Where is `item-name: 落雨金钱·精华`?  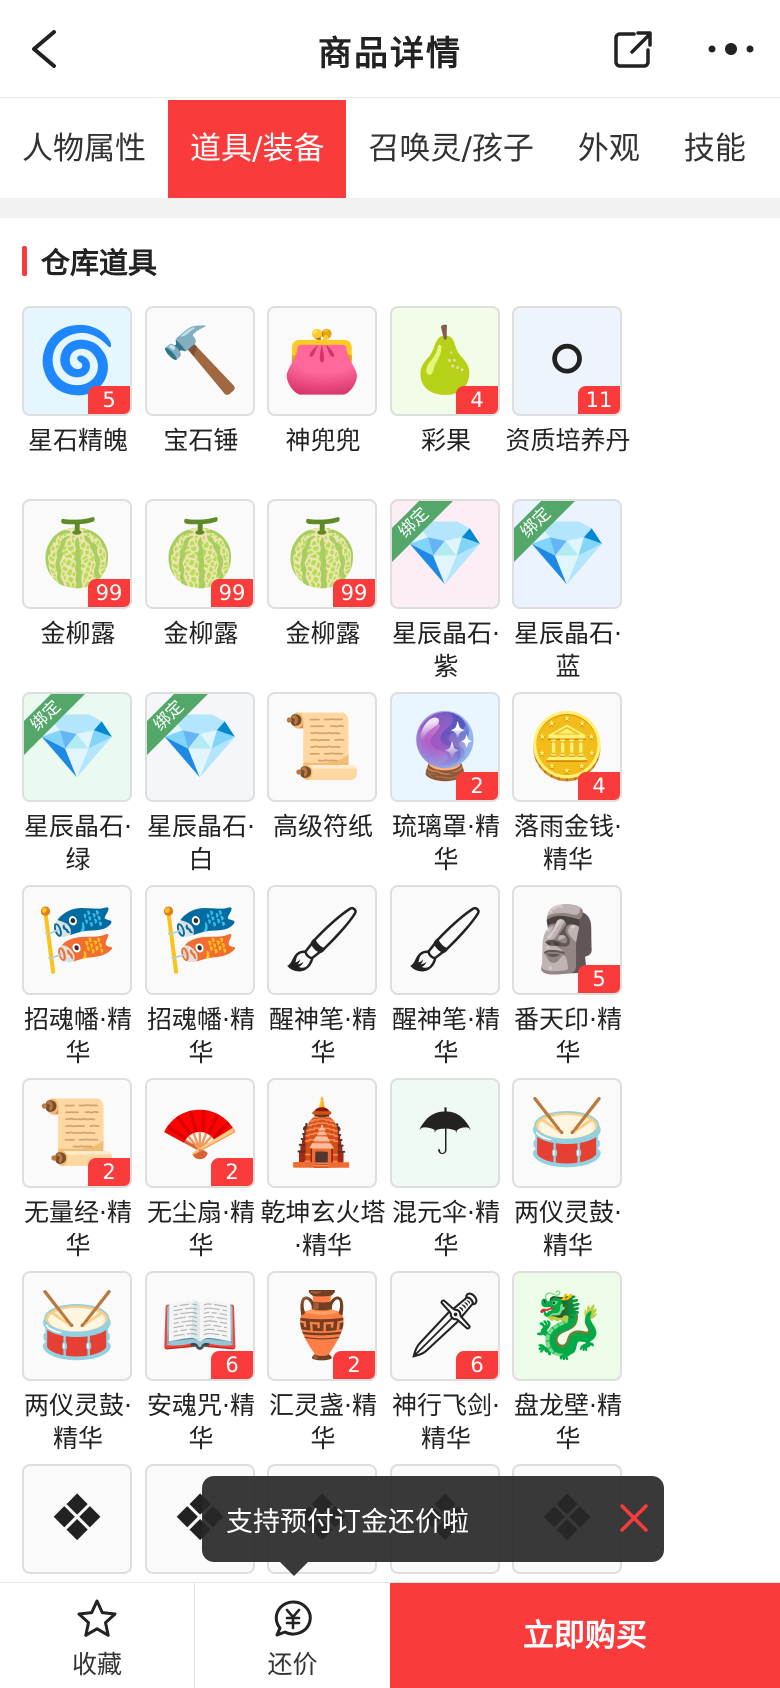 item-name: 落雨金钱·精华 is located at coordinates (568, 843).